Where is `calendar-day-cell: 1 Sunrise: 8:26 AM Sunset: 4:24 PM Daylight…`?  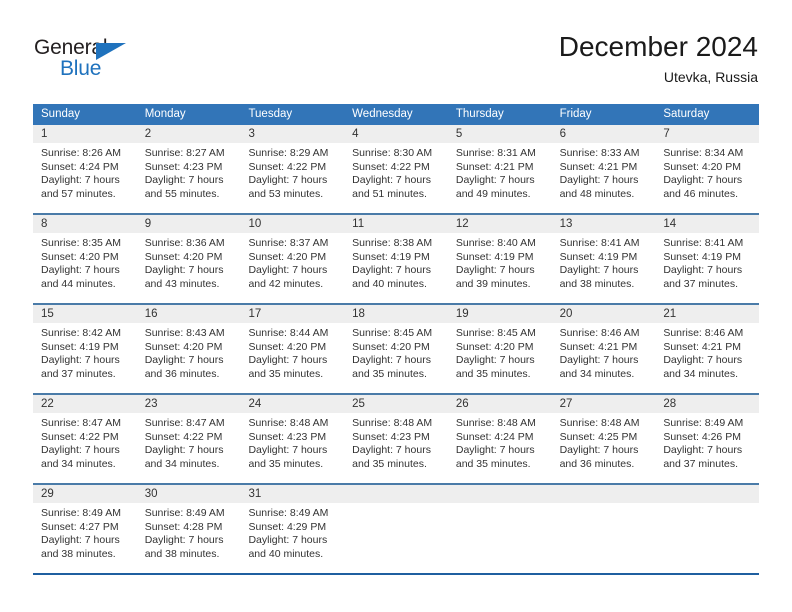 calendar-day-cell: 1 Sunrise: 8:26 AM Sunset: 4:24 PM Daylight… is located at coordinates (85, 169).